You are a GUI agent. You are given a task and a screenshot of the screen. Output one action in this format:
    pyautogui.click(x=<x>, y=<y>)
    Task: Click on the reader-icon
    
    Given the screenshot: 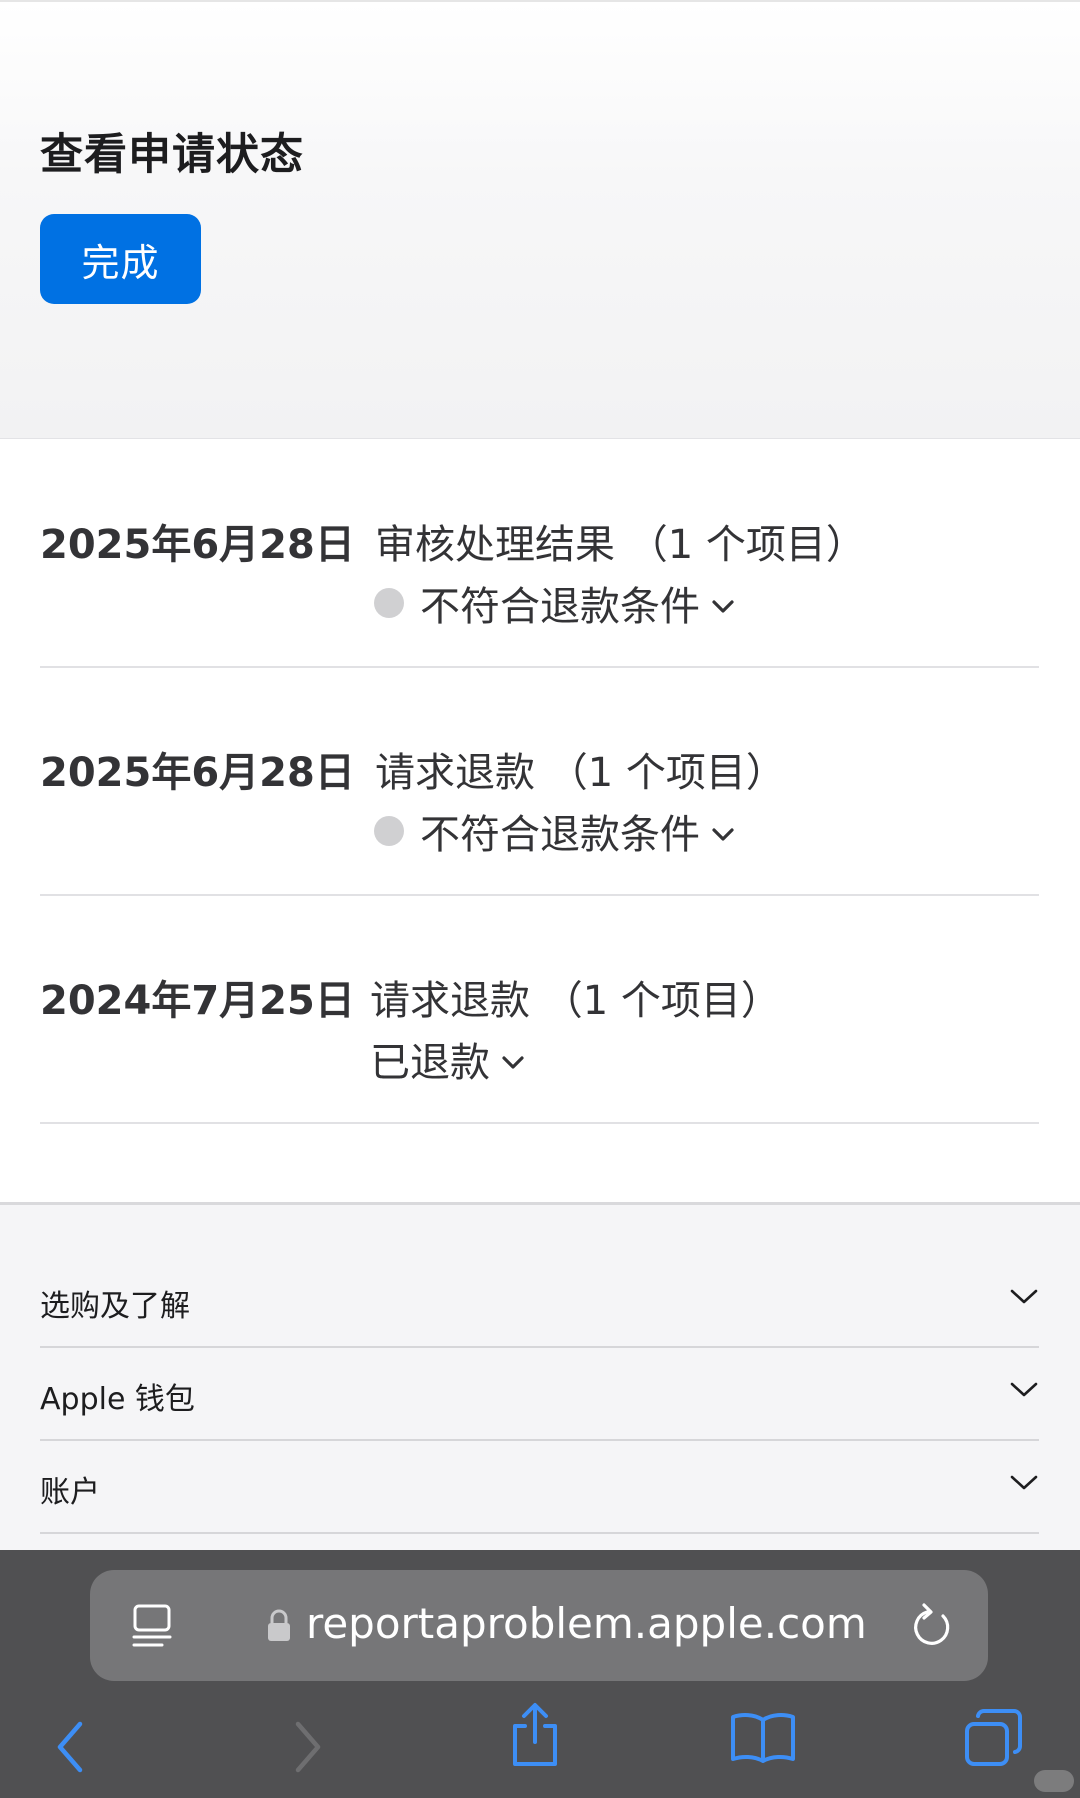 What is the action you would take?
    pyautogui.click(x=153, y=1628)
    